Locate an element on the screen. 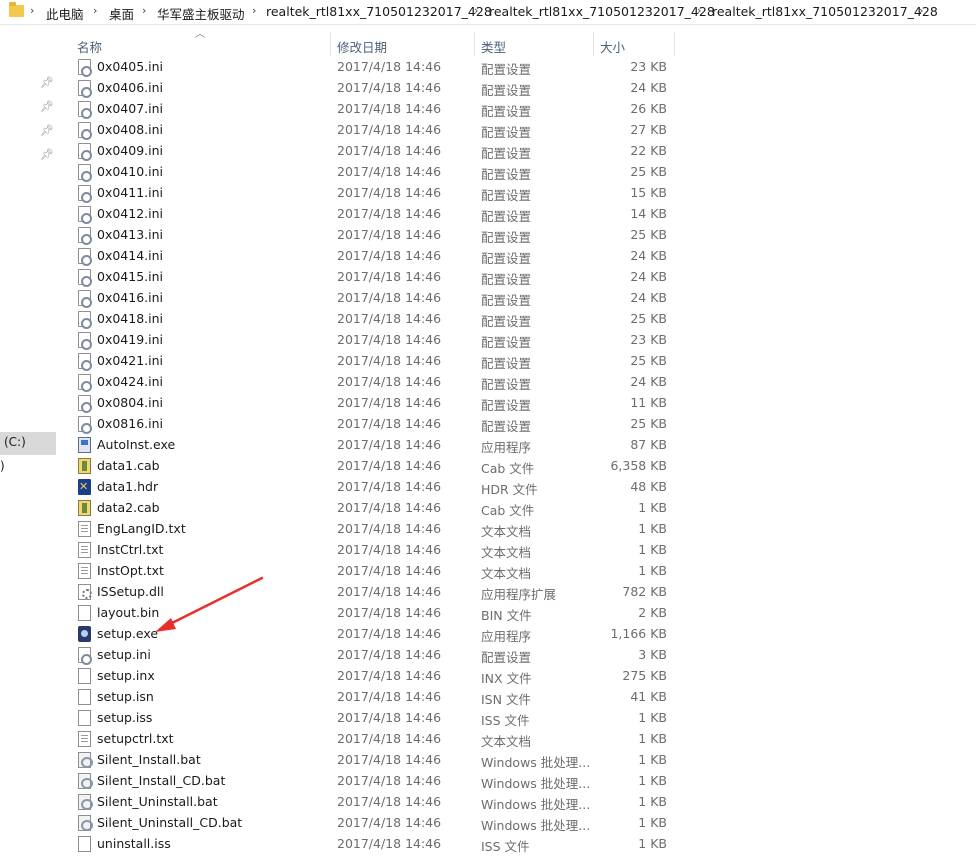 This screenshot has width=976, height=865. file-row: 0x0411.ini 2017/4/18 14:46 配置设置 15 KB is located at coordinates (375, 192).